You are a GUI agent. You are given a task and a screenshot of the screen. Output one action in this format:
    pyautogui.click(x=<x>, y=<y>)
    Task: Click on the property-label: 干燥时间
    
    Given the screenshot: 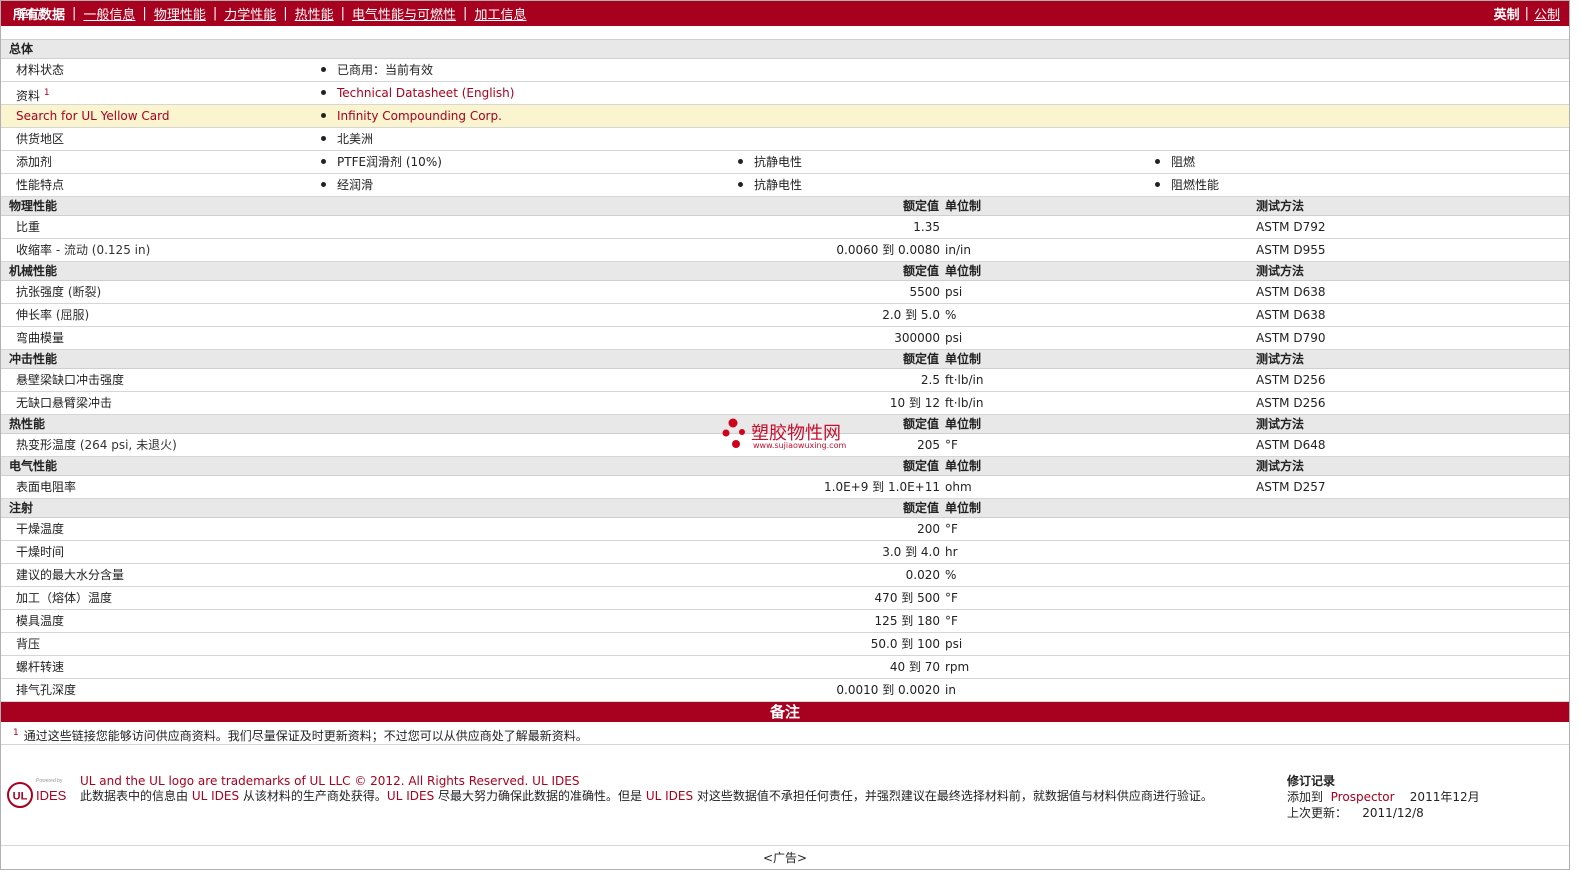 What is the action you would take?
    pyautogui.click(x=40, y=552)
    